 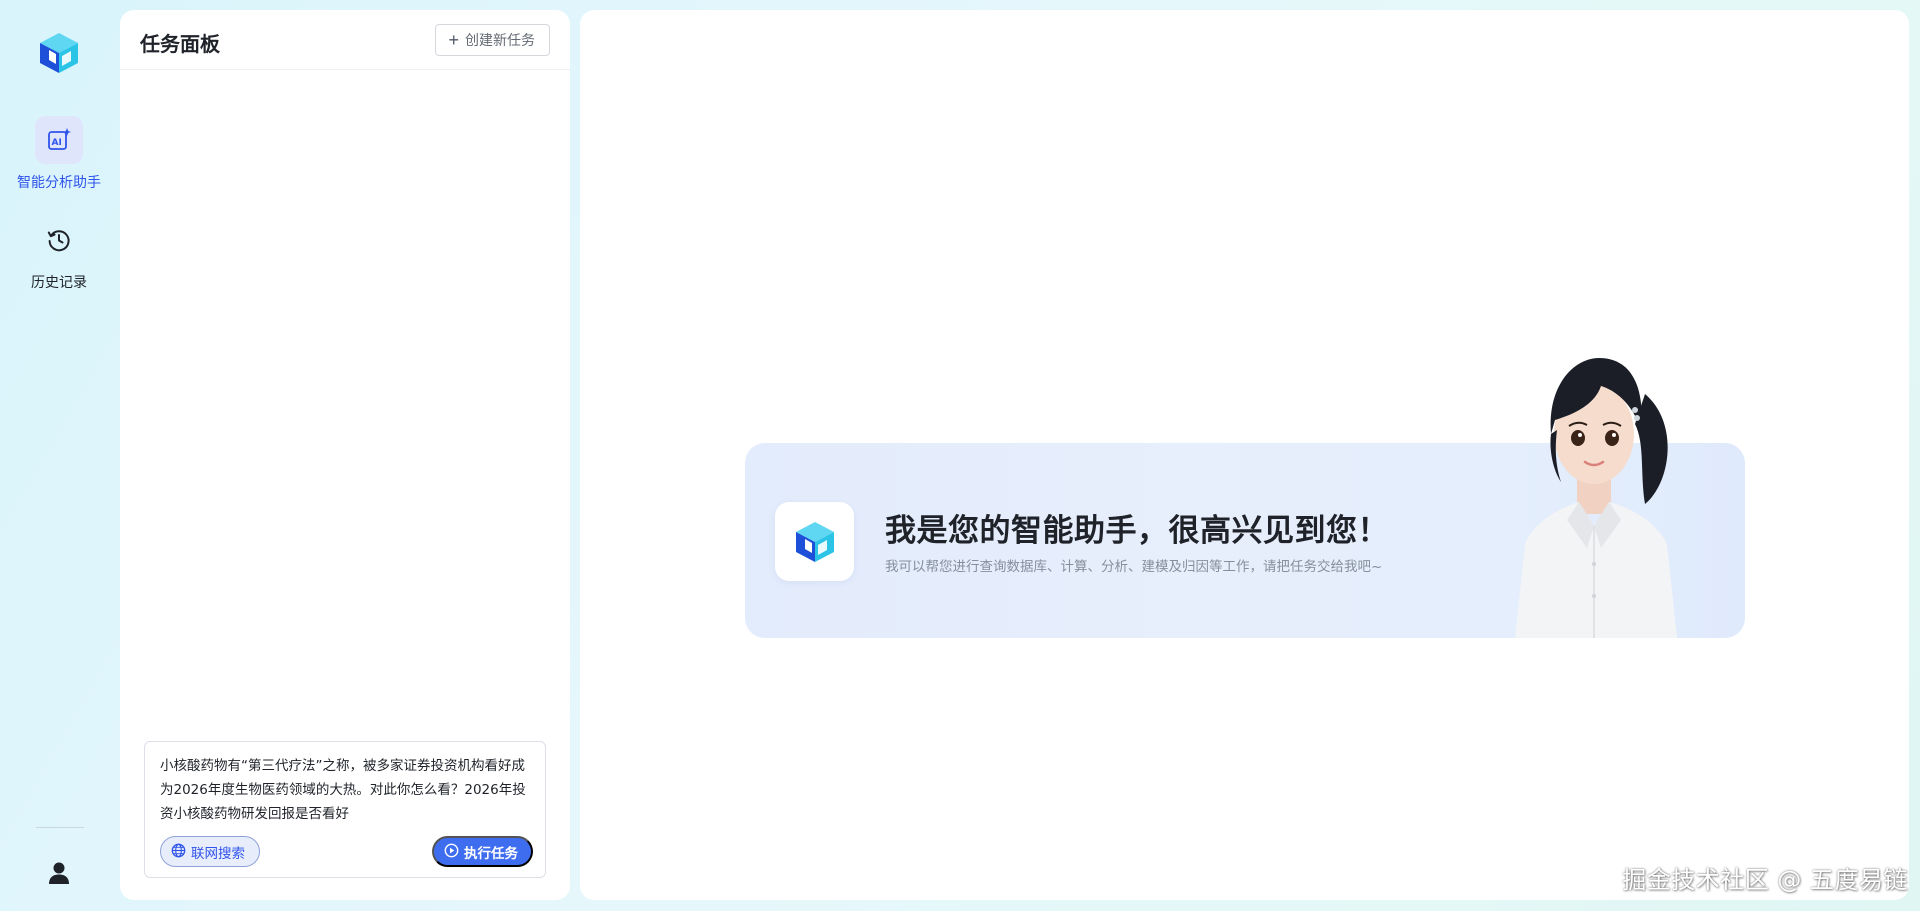 I want to click on web-search-toggle: 联网搜索, so click(x=210, y=851).